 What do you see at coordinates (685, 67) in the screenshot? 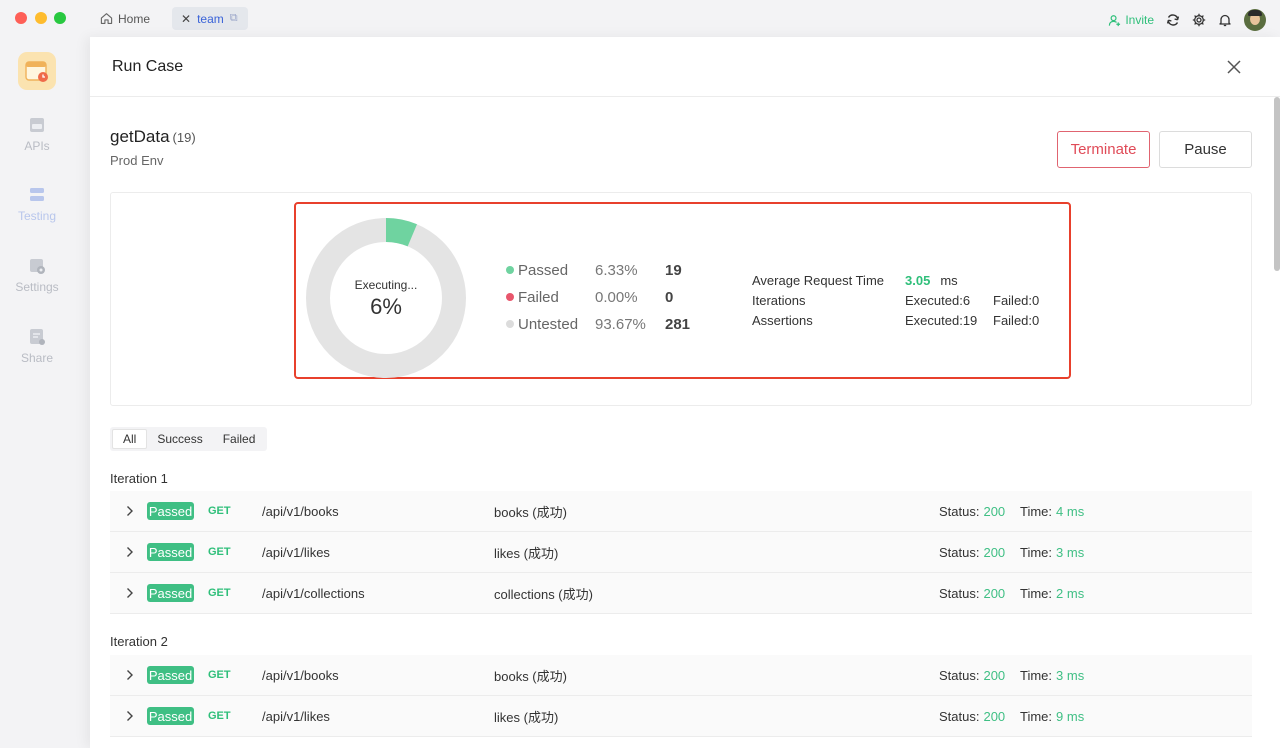
I see `panel-header: Run Case` at bounding box center [685, 67].